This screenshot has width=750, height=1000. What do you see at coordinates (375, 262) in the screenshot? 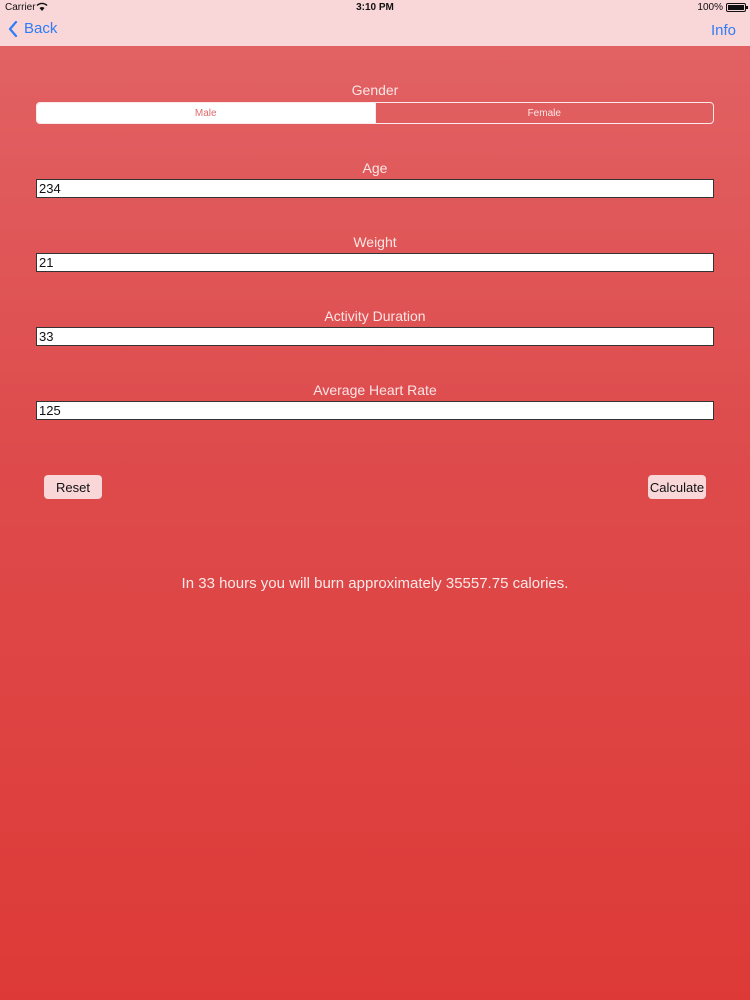
I see `weight-field` at bounding box center [375, 262].